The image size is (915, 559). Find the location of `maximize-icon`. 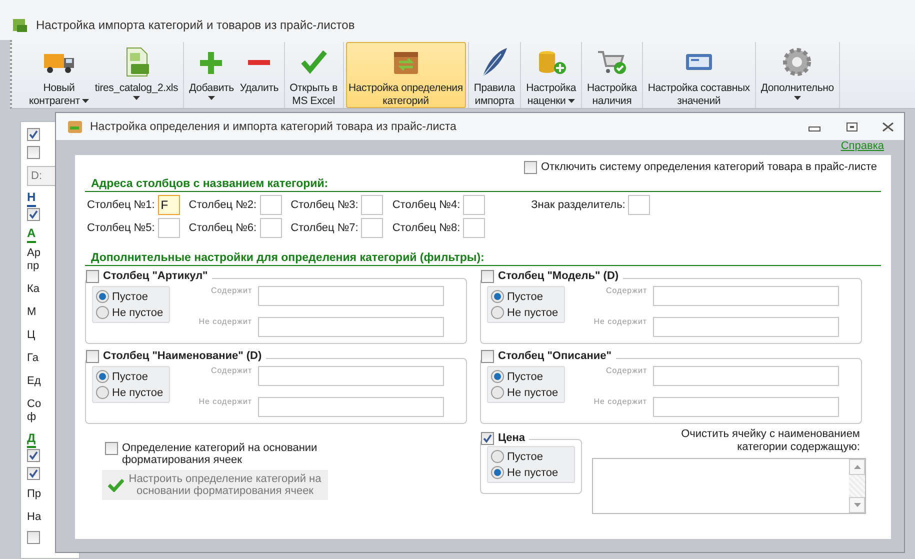

maximize-icon is located at coordinates (852, 127).